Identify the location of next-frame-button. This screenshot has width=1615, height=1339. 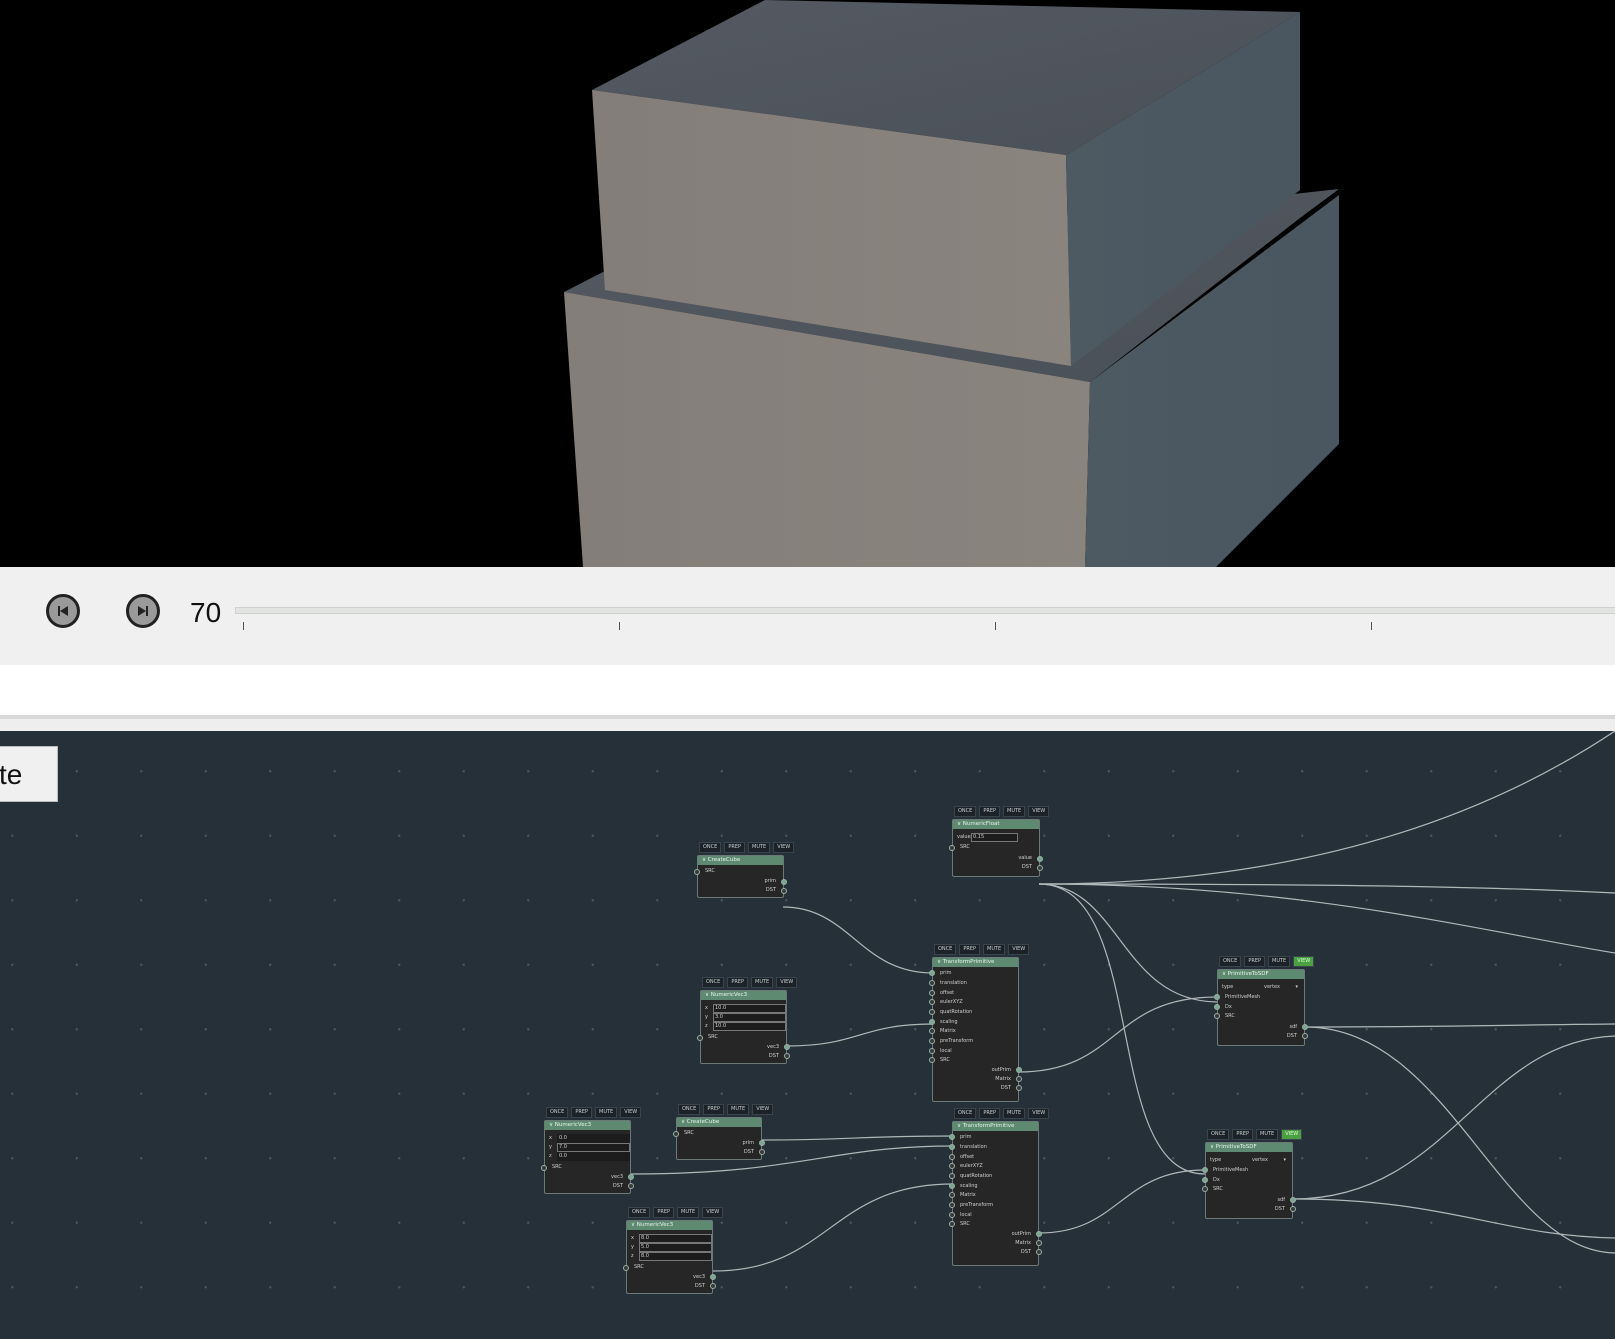
(143, 611).